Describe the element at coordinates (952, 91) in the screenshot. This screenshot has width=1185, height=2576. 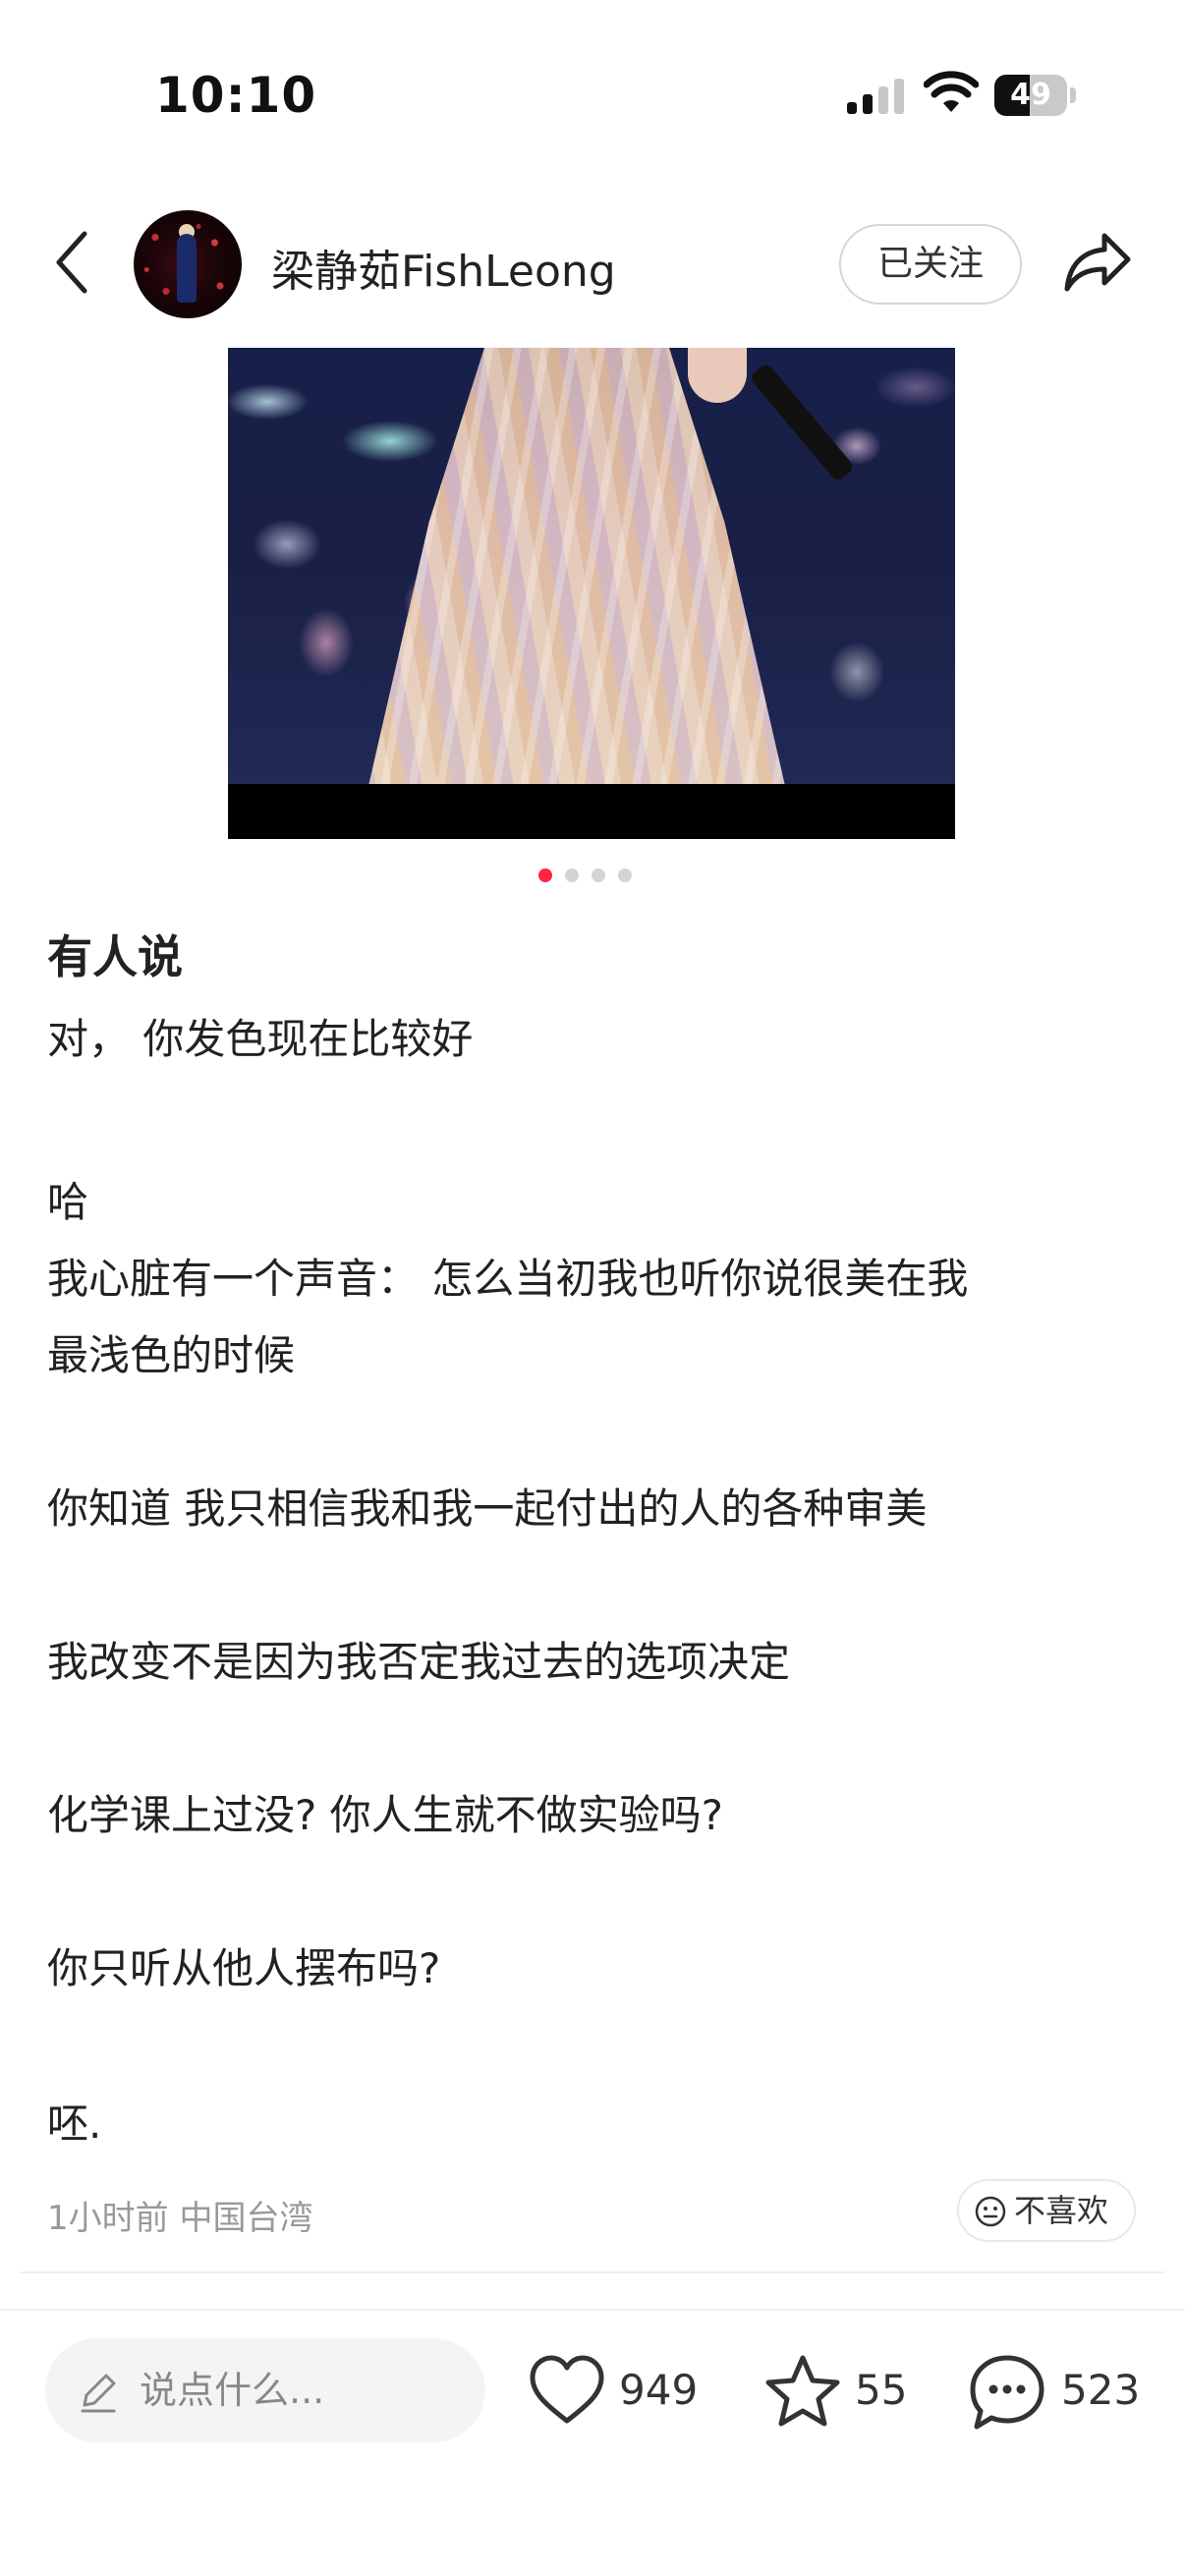
I see `wifi-icon` at that location.